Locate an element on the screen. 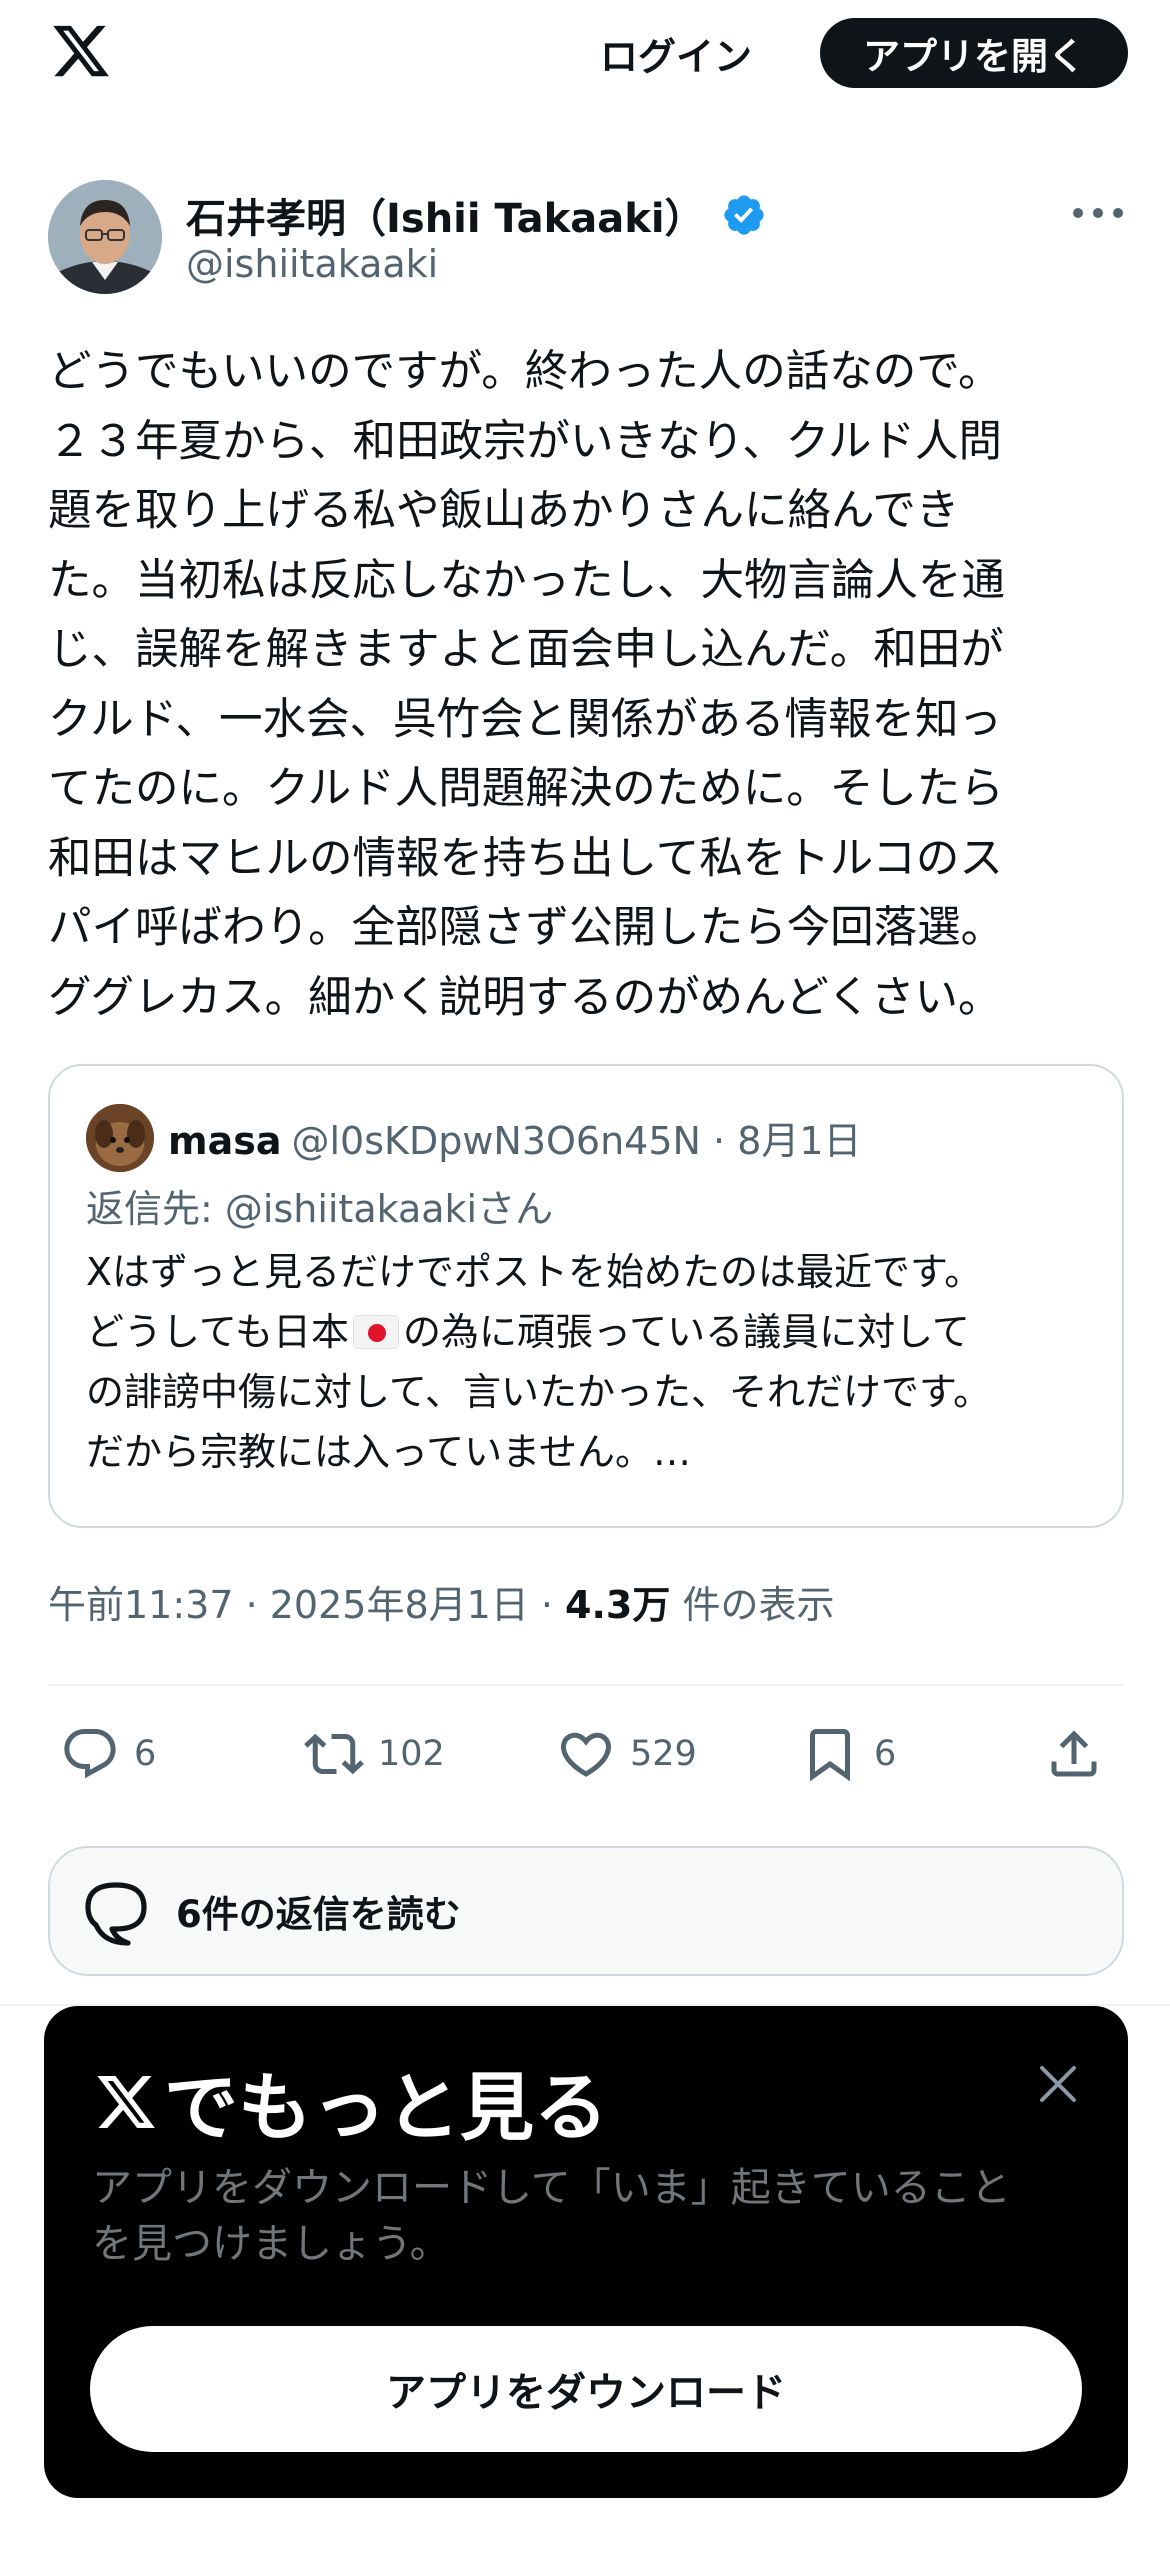 The height and width of the screenshot is (2568, 1170). share-icon is located at coordinates (1074, 1753).